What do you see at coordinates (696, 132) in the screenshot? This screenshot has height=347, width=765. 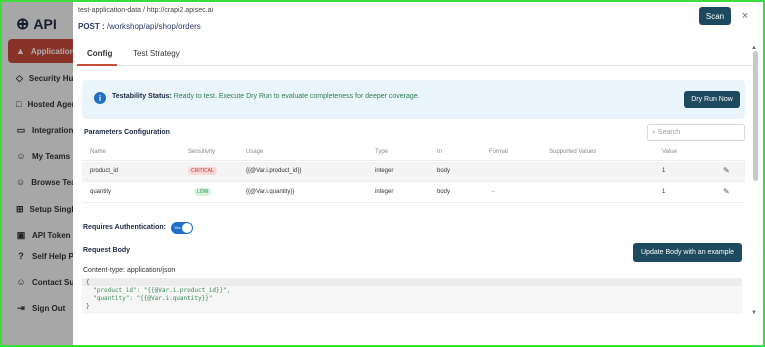 I see `search-input: ⌕ Search` at bounding box center [696, 132].